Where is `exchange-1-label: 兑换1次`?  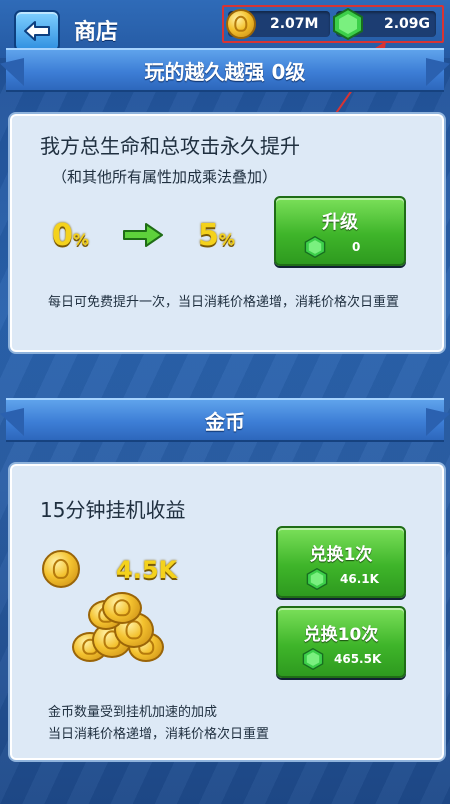 exchange-1-label: 兑换1次 is located at coordinates (341, 555).